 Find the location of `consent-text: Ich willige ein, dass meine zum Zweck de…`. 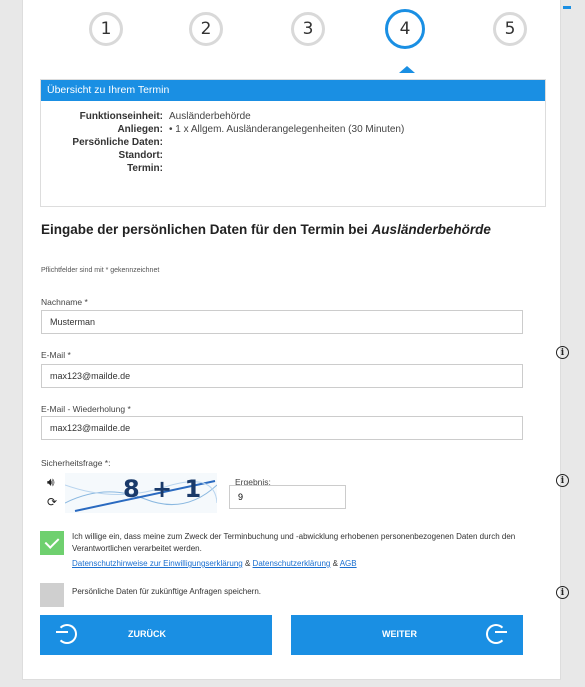

consent-text: Ich willige ein, dass meine zum Zweck de… is located at coordinates (294, 542).